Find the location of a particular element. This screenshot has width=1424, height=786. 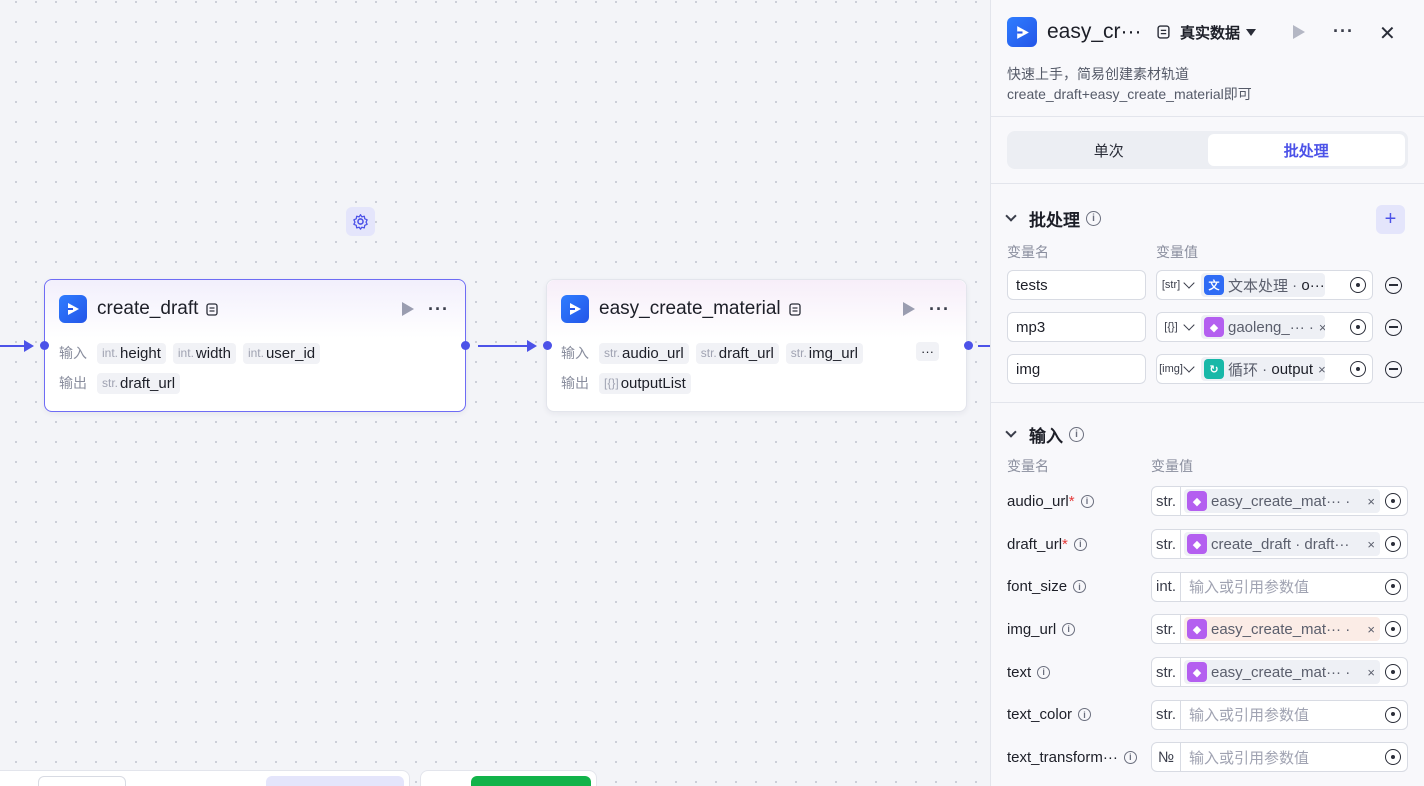

input-value-field: int. 输入或引用参数值 is located at coordinates (1279, 586).